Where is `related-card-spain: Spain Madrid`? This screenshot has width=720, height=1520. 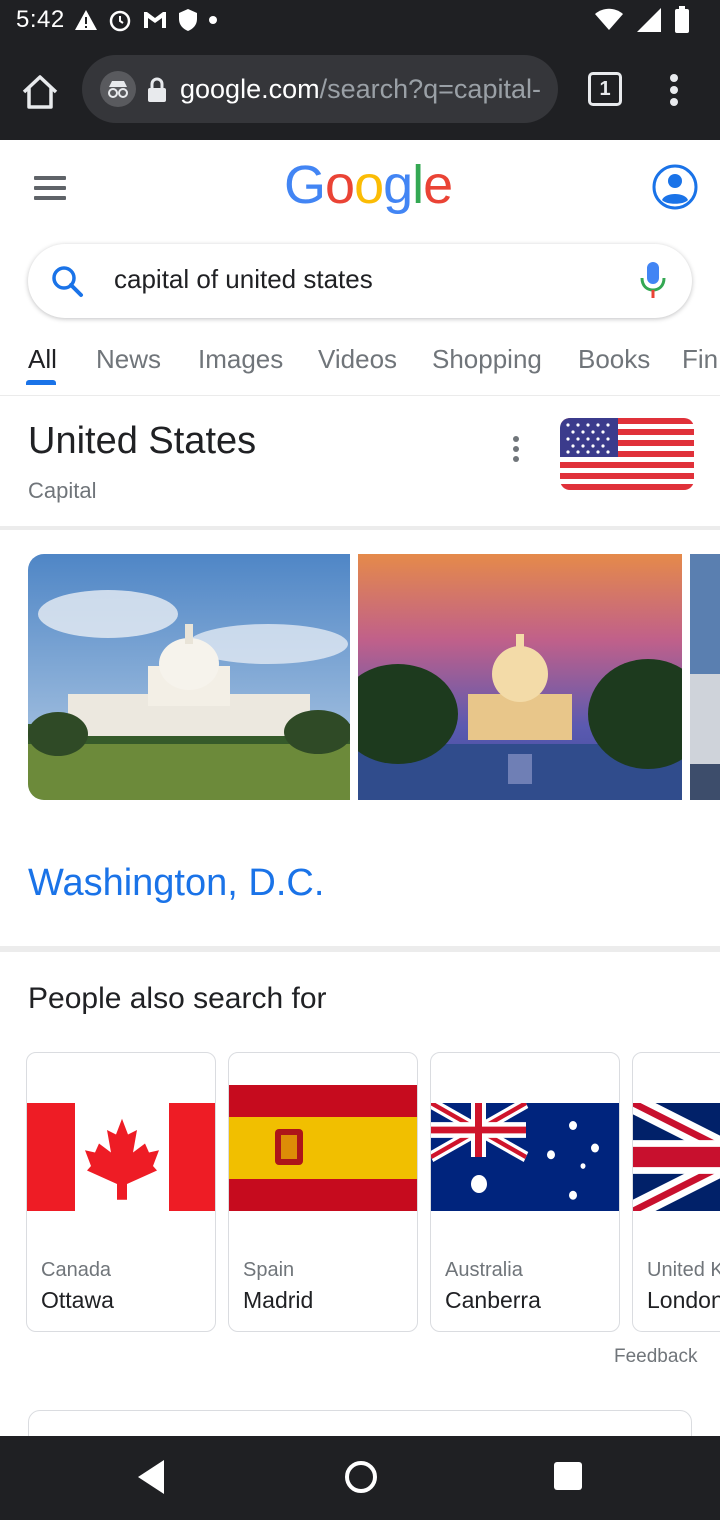
related-card-spain: Spain Madrid is located at coordinates (323, 1192).